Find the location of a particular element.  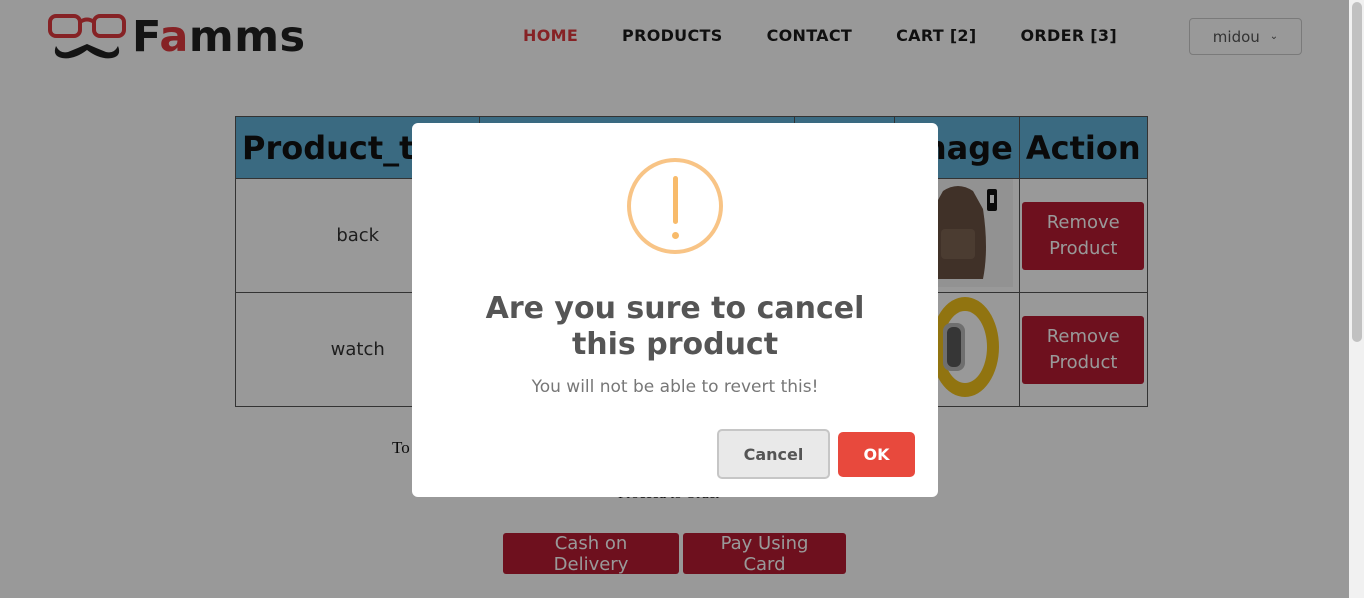

scrollbar-thumb is located at coordinates (1357, 172).